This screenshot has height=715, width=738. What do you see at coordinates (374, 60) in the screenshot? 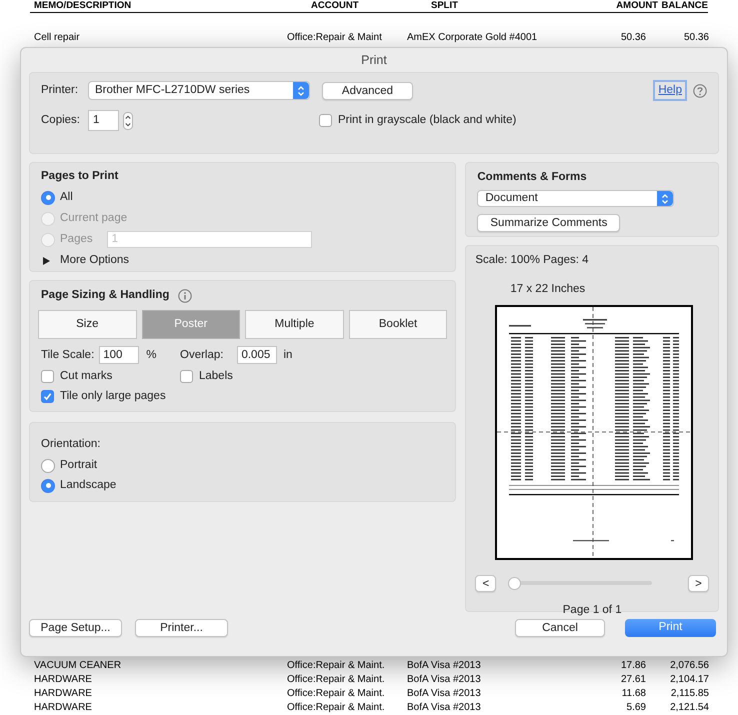
I see `window-title: Print` at bounding box center [374, 60].